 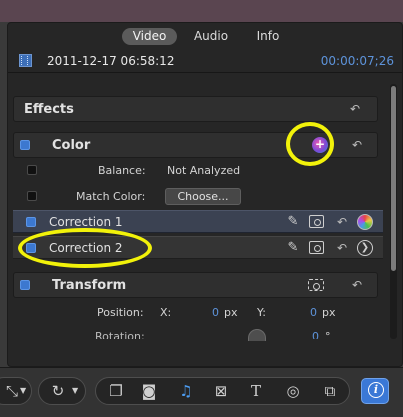 What do you see at coordinates (198, 333) in the screenshot?
I see `rotation-row-clip: Rotation: 0 °` at bounding box center [198, 333].